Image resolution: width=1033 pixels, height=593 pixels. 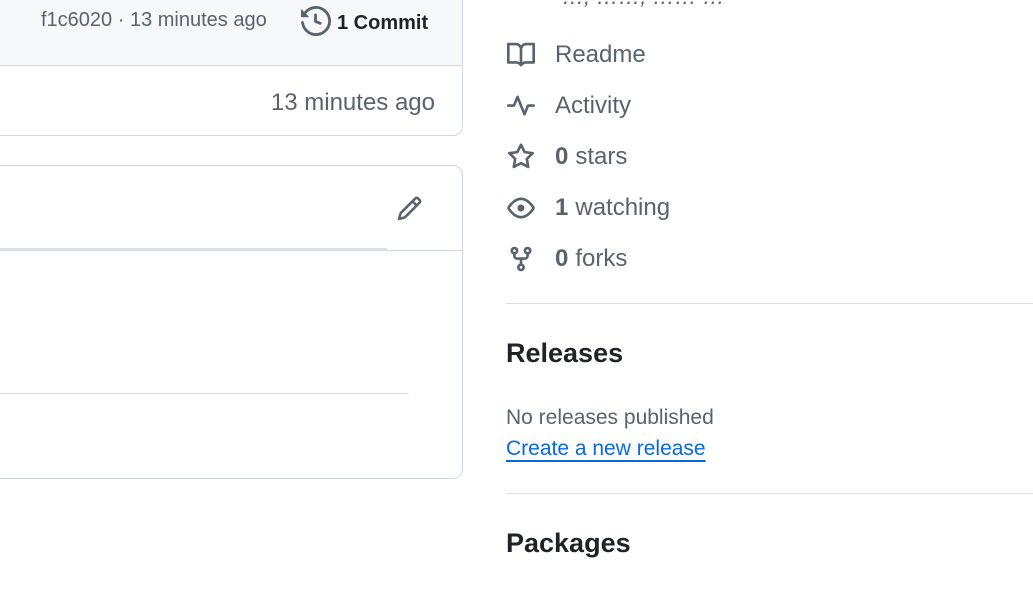 I want to click on forks-link: 0 forks, so click(x=566, y=259).